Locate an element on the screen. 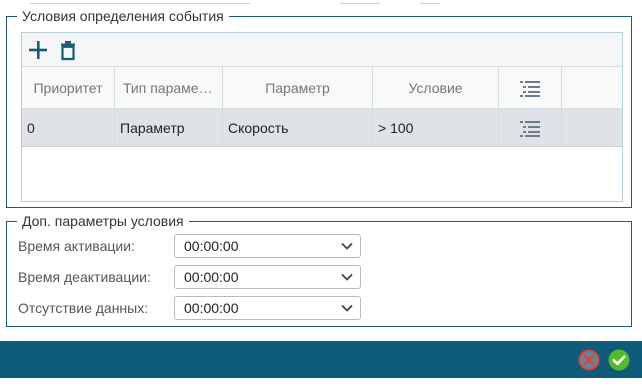  column-settings-button is located at coordinates (530, 87).